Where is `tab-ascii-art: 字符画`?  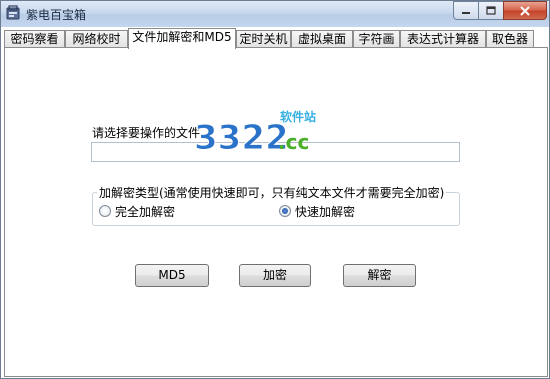 tab-ascii-art: 字符画 is located at coordinates (376, 39).